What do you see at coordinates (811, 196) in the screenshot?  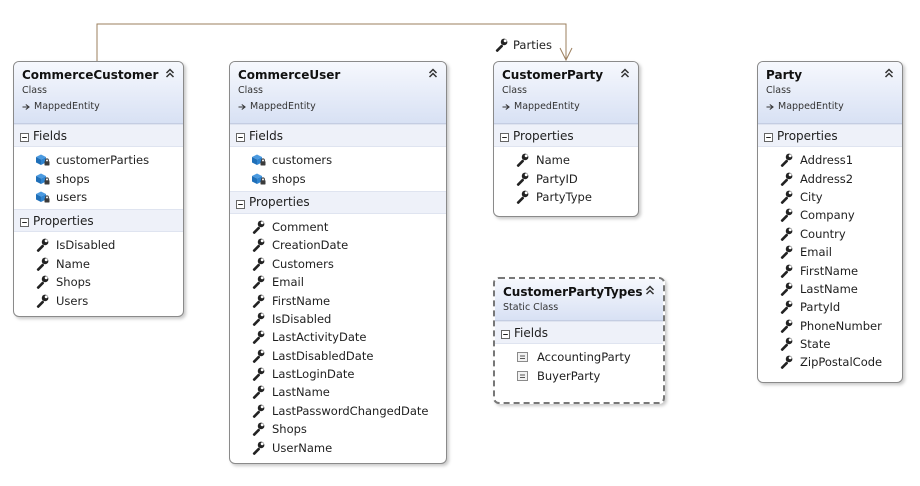 I see `member-name: City` at bounding box center [811, 196].